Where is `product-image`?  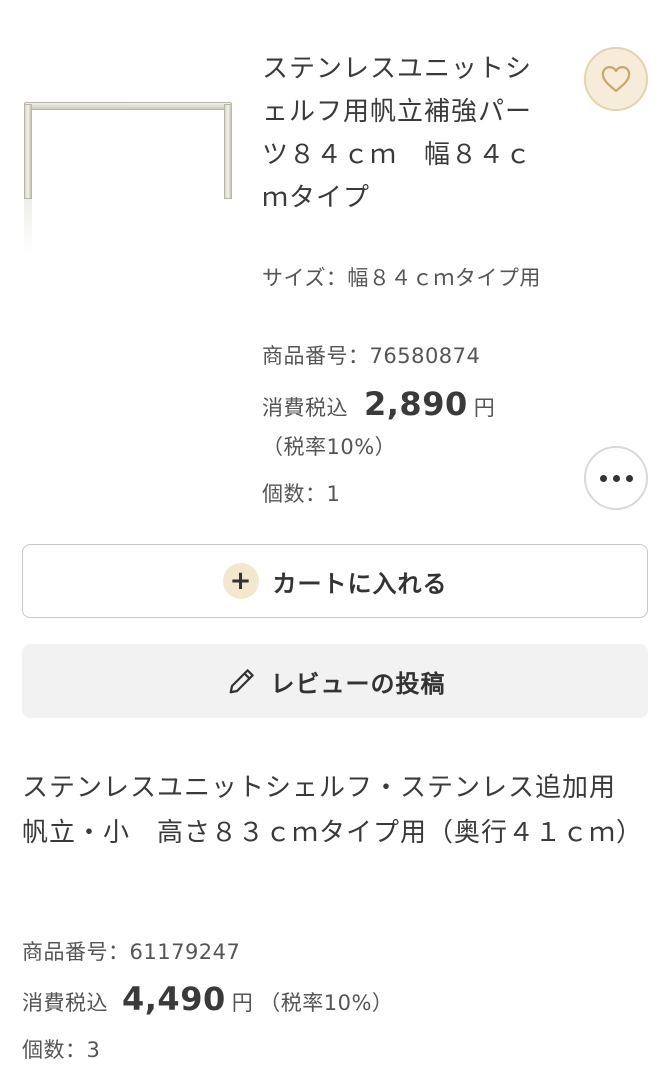
product-image is located at coordinates (128, 181).